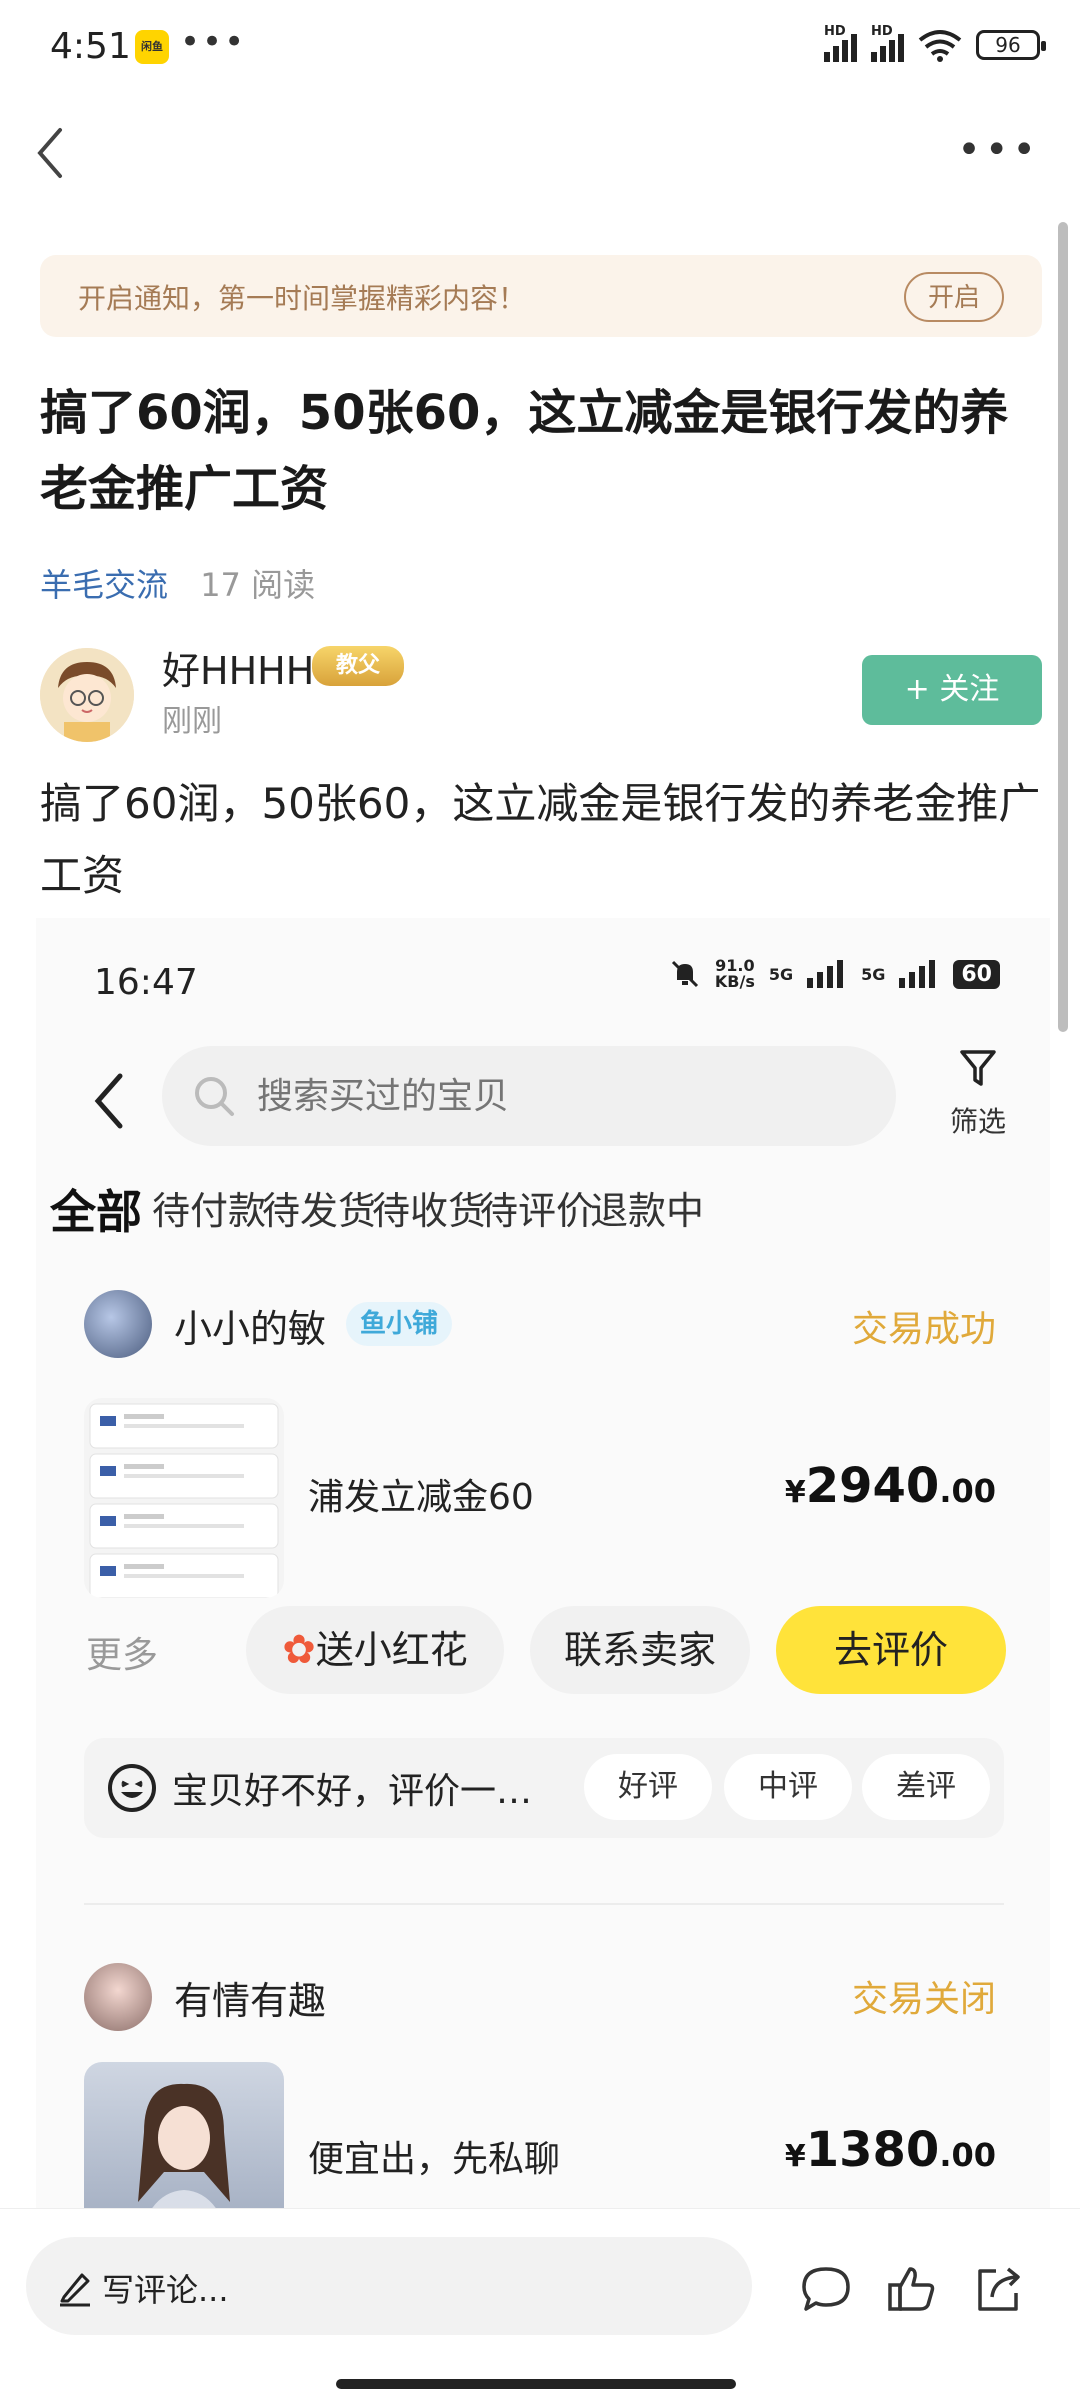 The height and width of the screenshot is (2400, 1080). Describe the element at coordinates (122, 1652) in the screenshot. I see `more-actions-link: 更多` at that location.